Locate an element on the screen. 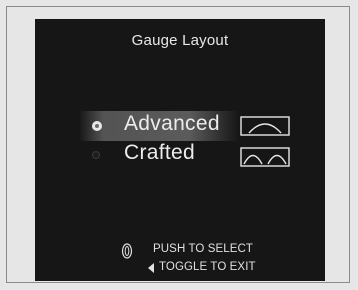 This screenshot has height=290, width=358. radio-unselected-icon is located at coordinates (96, 155).